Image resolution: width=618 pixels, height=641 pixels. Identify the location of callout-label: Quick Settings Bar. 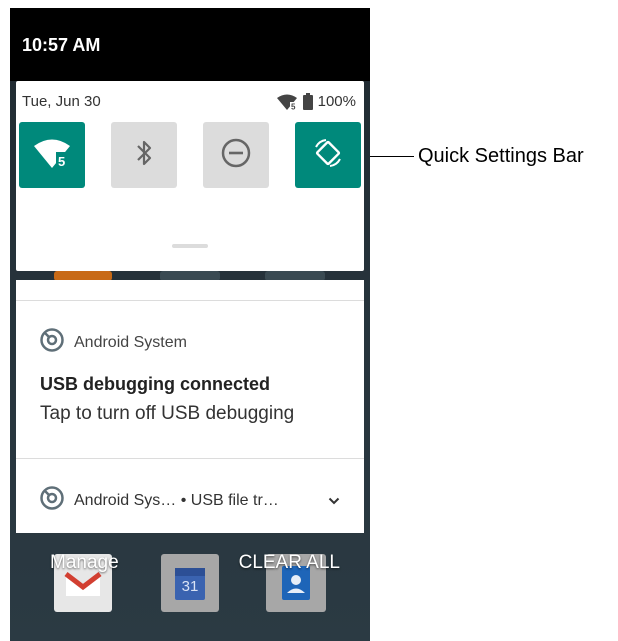
(501, 156).